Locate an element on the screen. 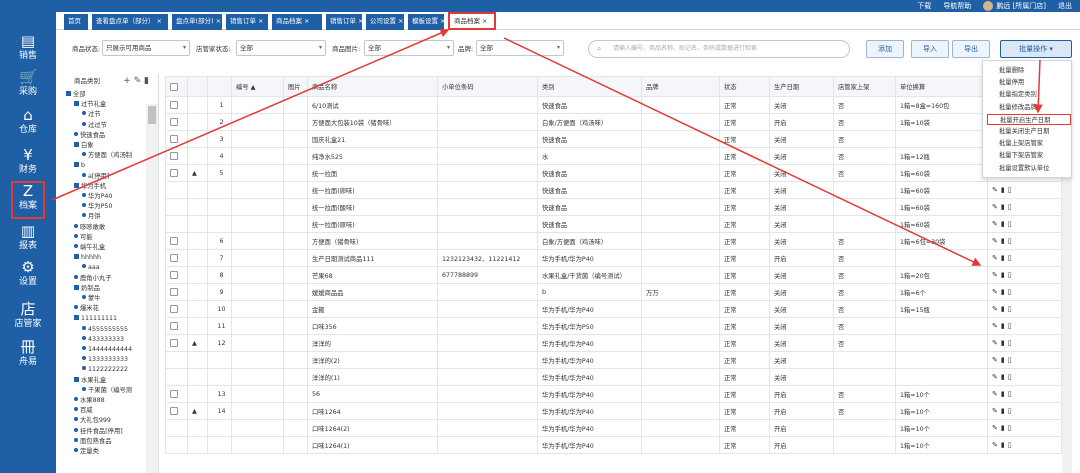 Image resolution: width=1080 pixels, height=473 pixels. batch-menu-item: 批量修改品牌 is located at coordinates (1029, 107).